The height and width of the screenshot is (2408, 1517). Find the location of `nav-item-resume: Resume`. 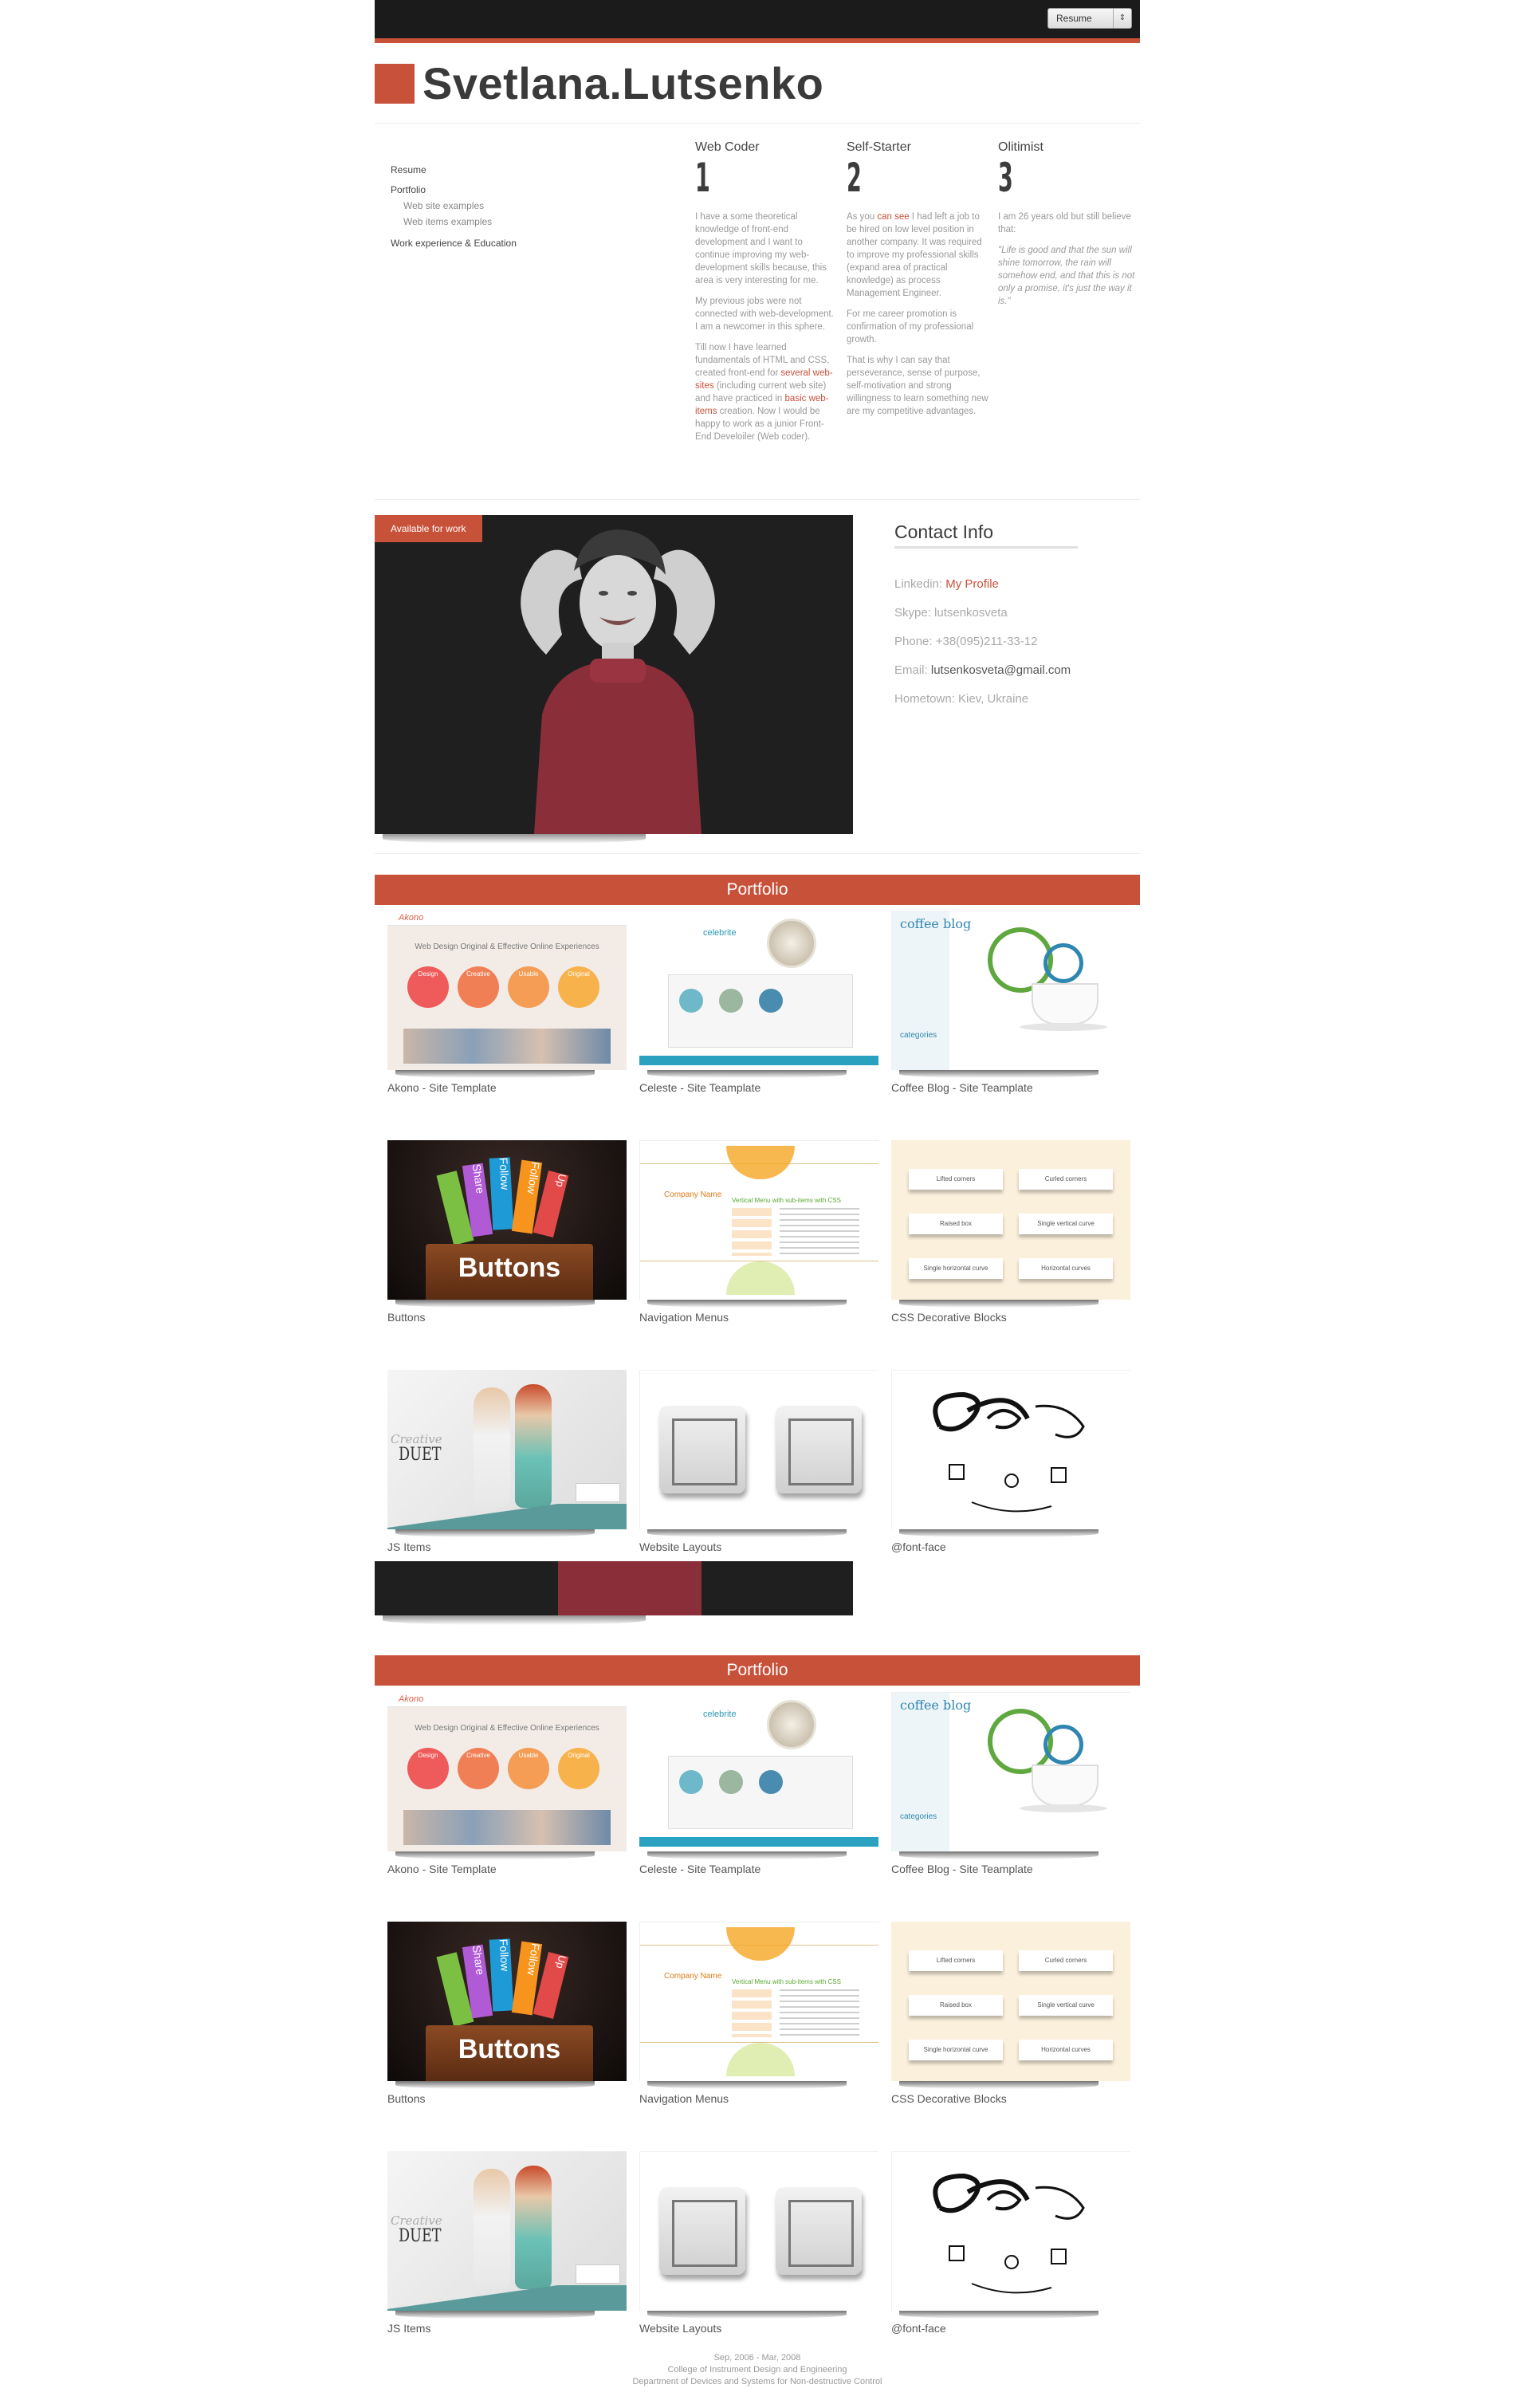

nav-item-resume: Resume is located at coordinates (408, 169).